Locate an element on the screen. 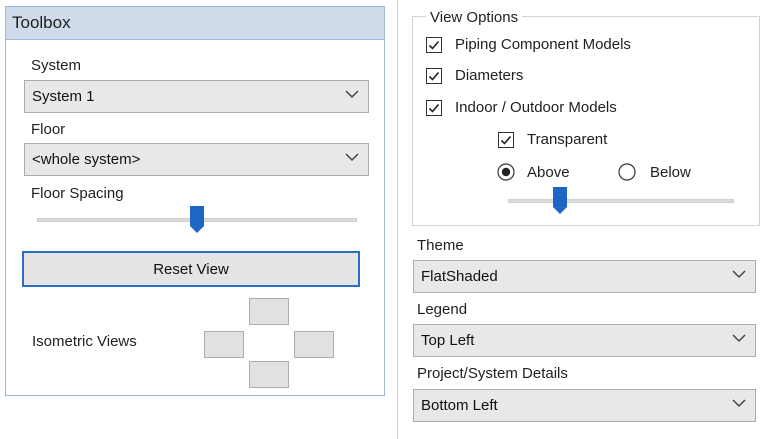 The image size is (764, 439). view-options-legend: View Options is located at coordinates (474, 17).